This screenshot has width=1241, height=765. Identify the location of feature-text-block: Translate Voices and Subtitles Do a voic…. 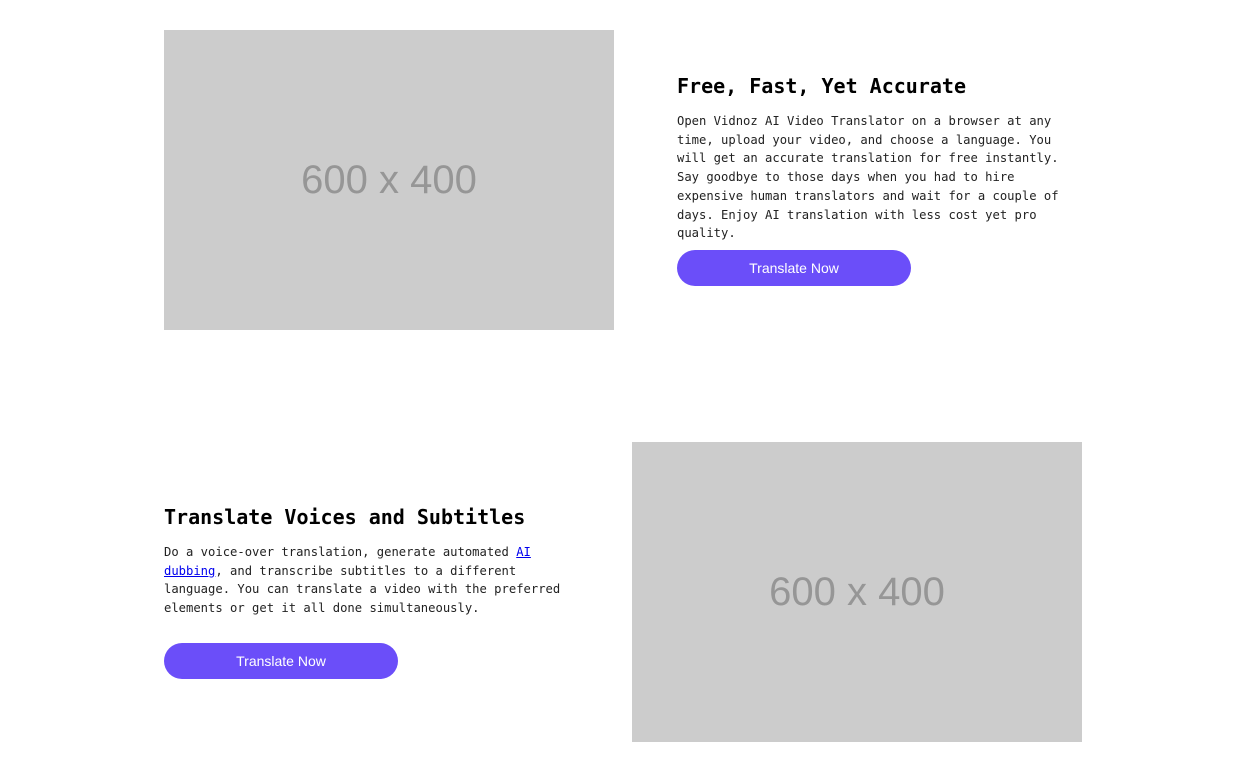
(364, 561).